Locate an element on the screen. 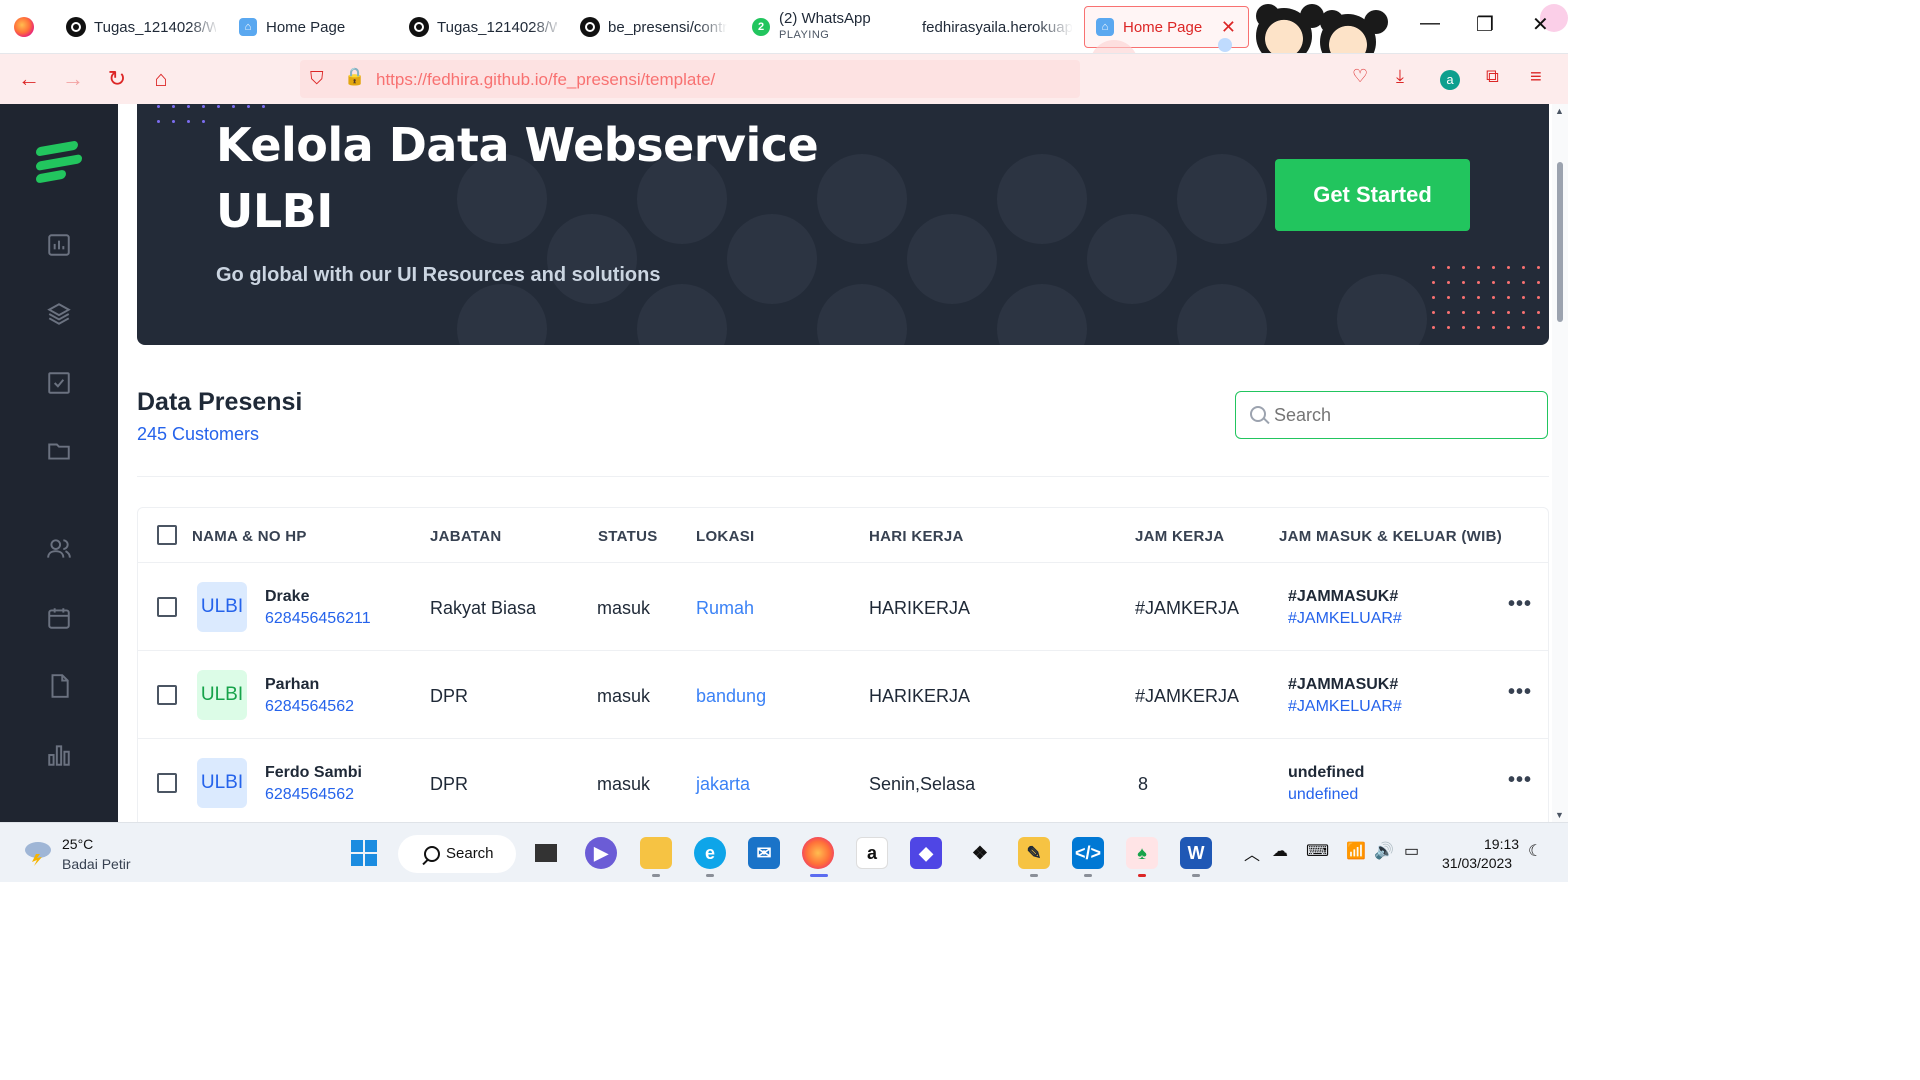 This screenshot has width=1920, height=1080. clock-date: 31/03/2023 is located at coordinates (1477, 863).